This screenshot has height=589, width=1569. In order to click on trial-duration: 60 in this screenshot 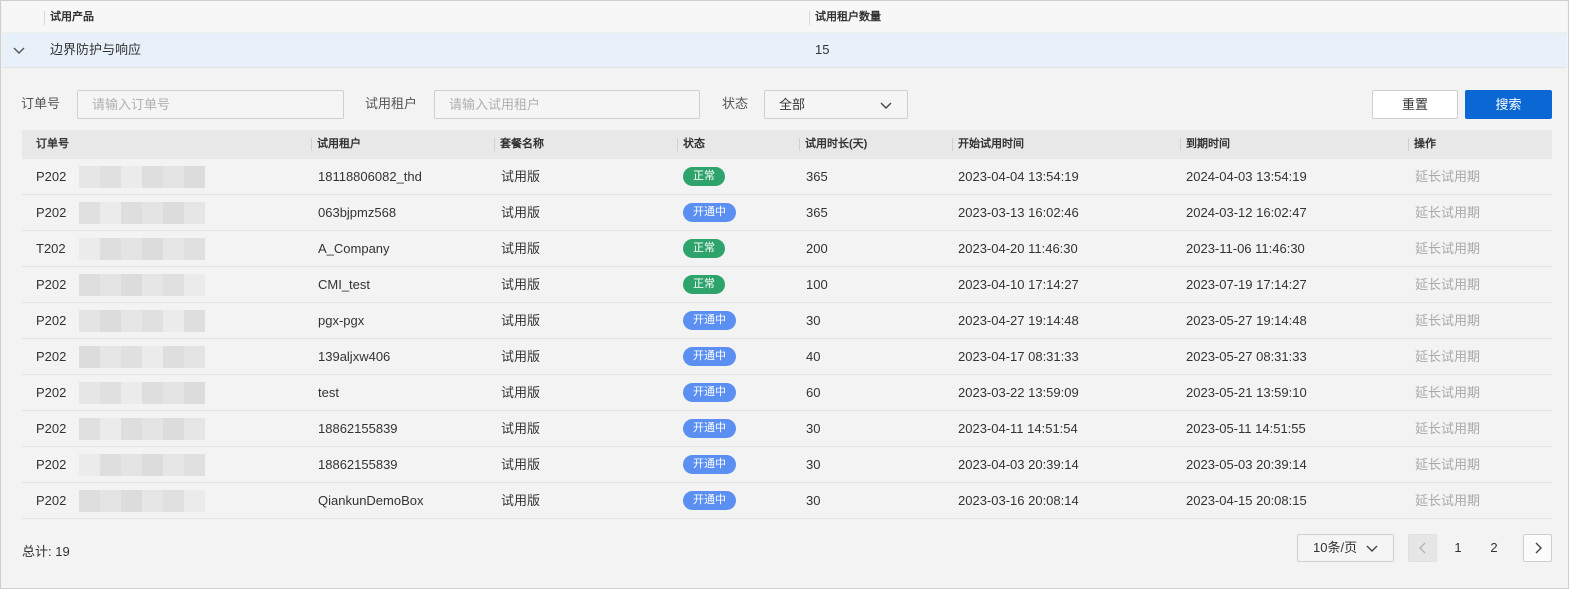, I will do `click(813, 392)`.